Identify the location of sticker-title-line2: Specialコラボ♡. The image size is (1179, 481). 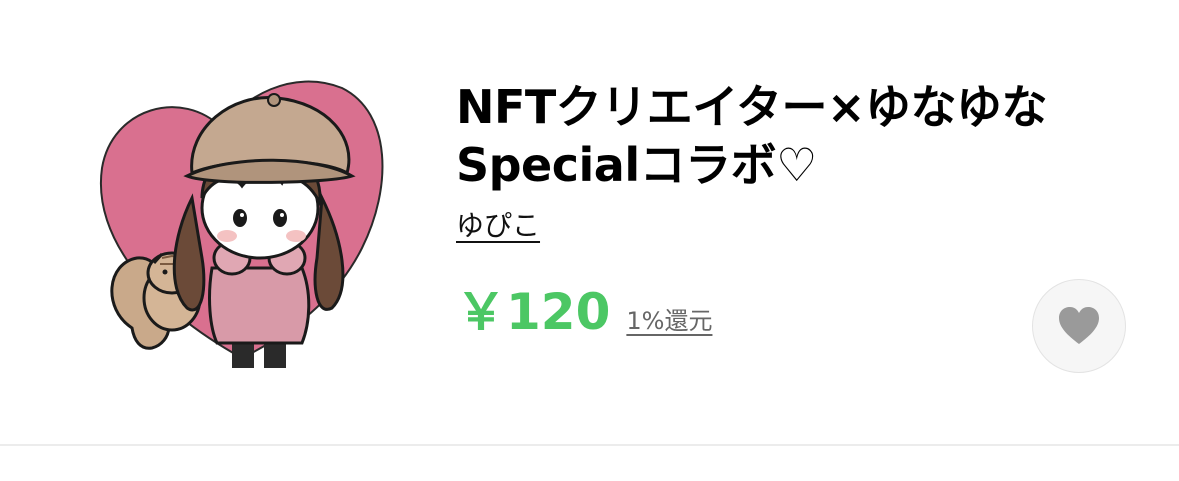
(636, 165).